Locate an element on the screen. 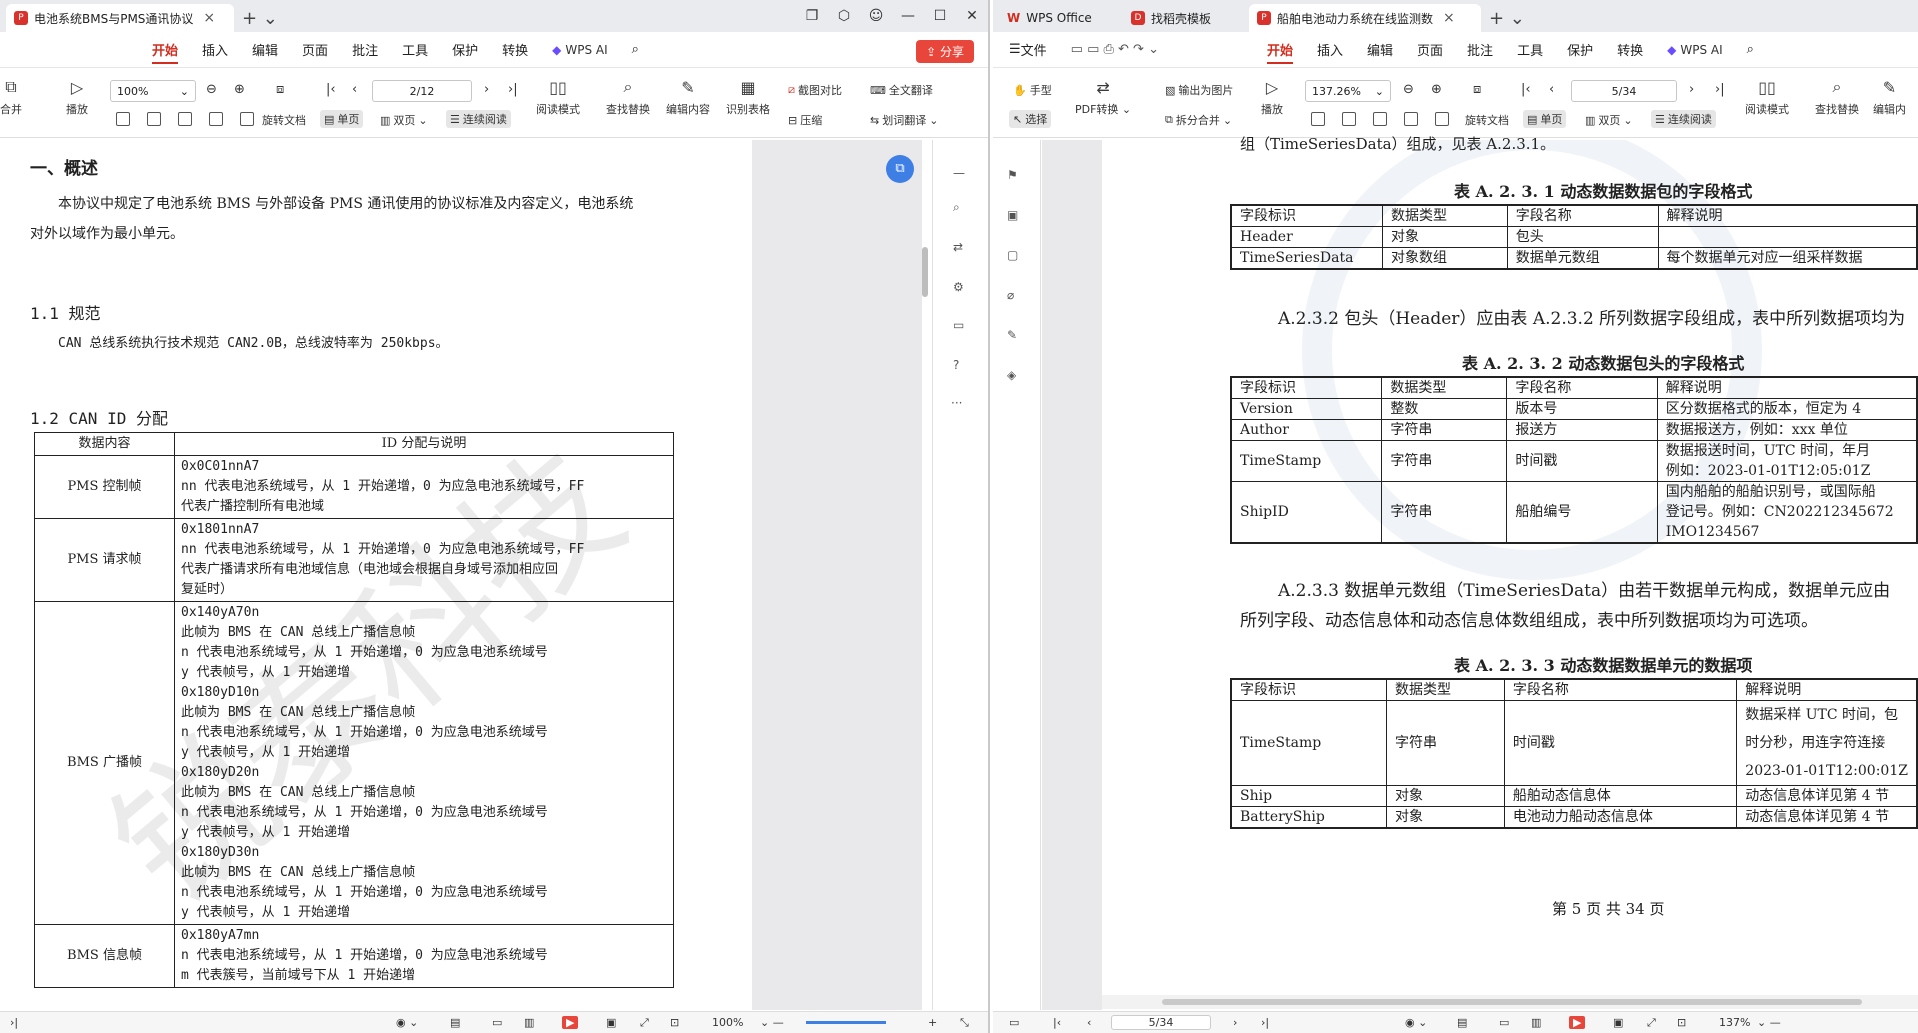 The height and width of the screenshot is (1033, 1918). search-icon: ⌕ is located at coordinates (1750, 50).